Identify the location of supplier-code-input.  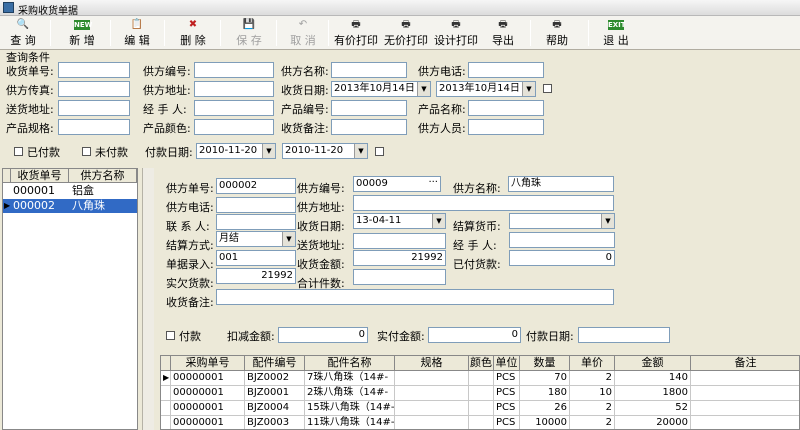
(234, 70).